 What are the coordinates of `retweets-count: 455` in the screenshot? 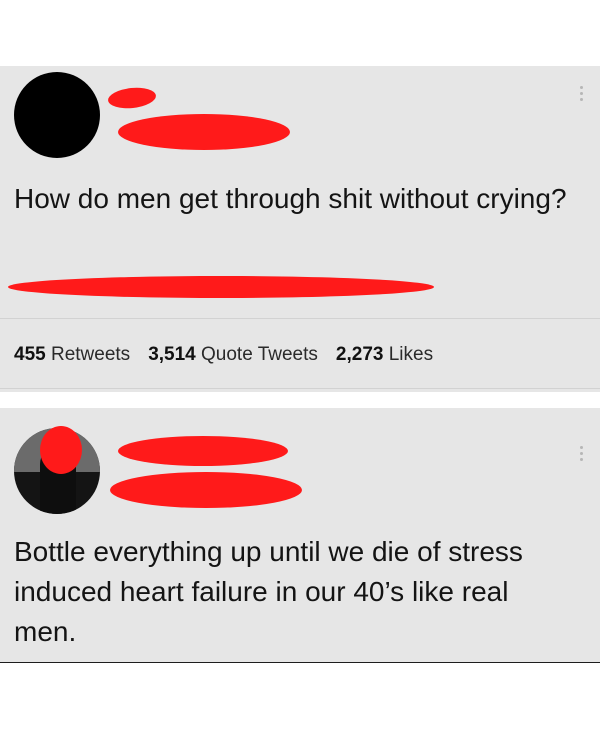 It's located at (30, 354).